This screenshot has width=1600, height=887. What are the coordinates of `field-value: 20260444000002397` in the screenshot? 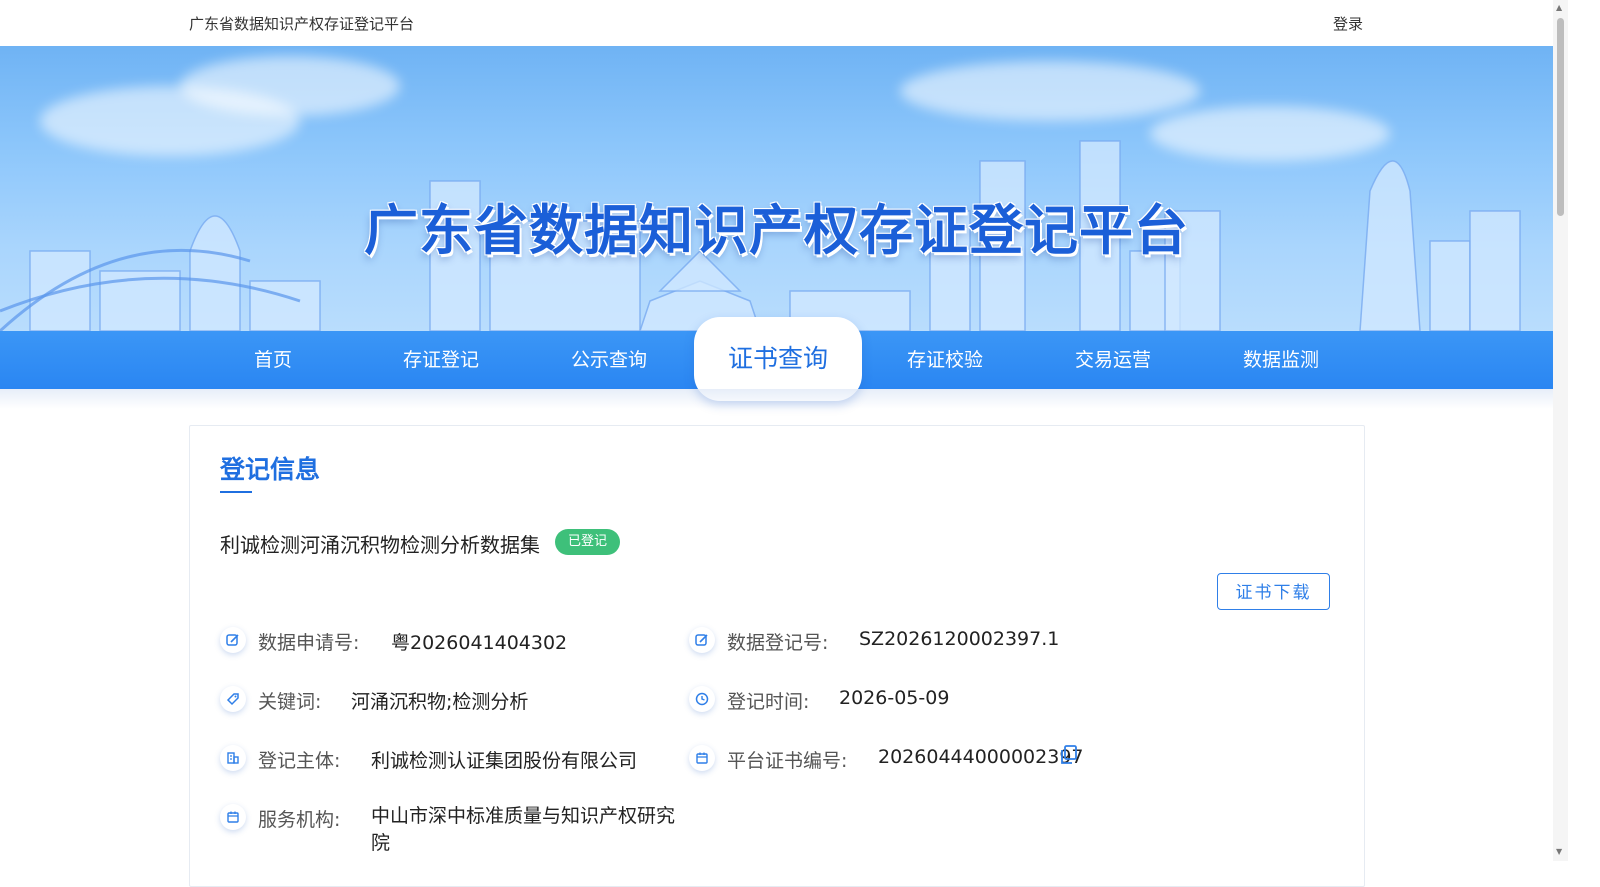 It's located at (981, 757).